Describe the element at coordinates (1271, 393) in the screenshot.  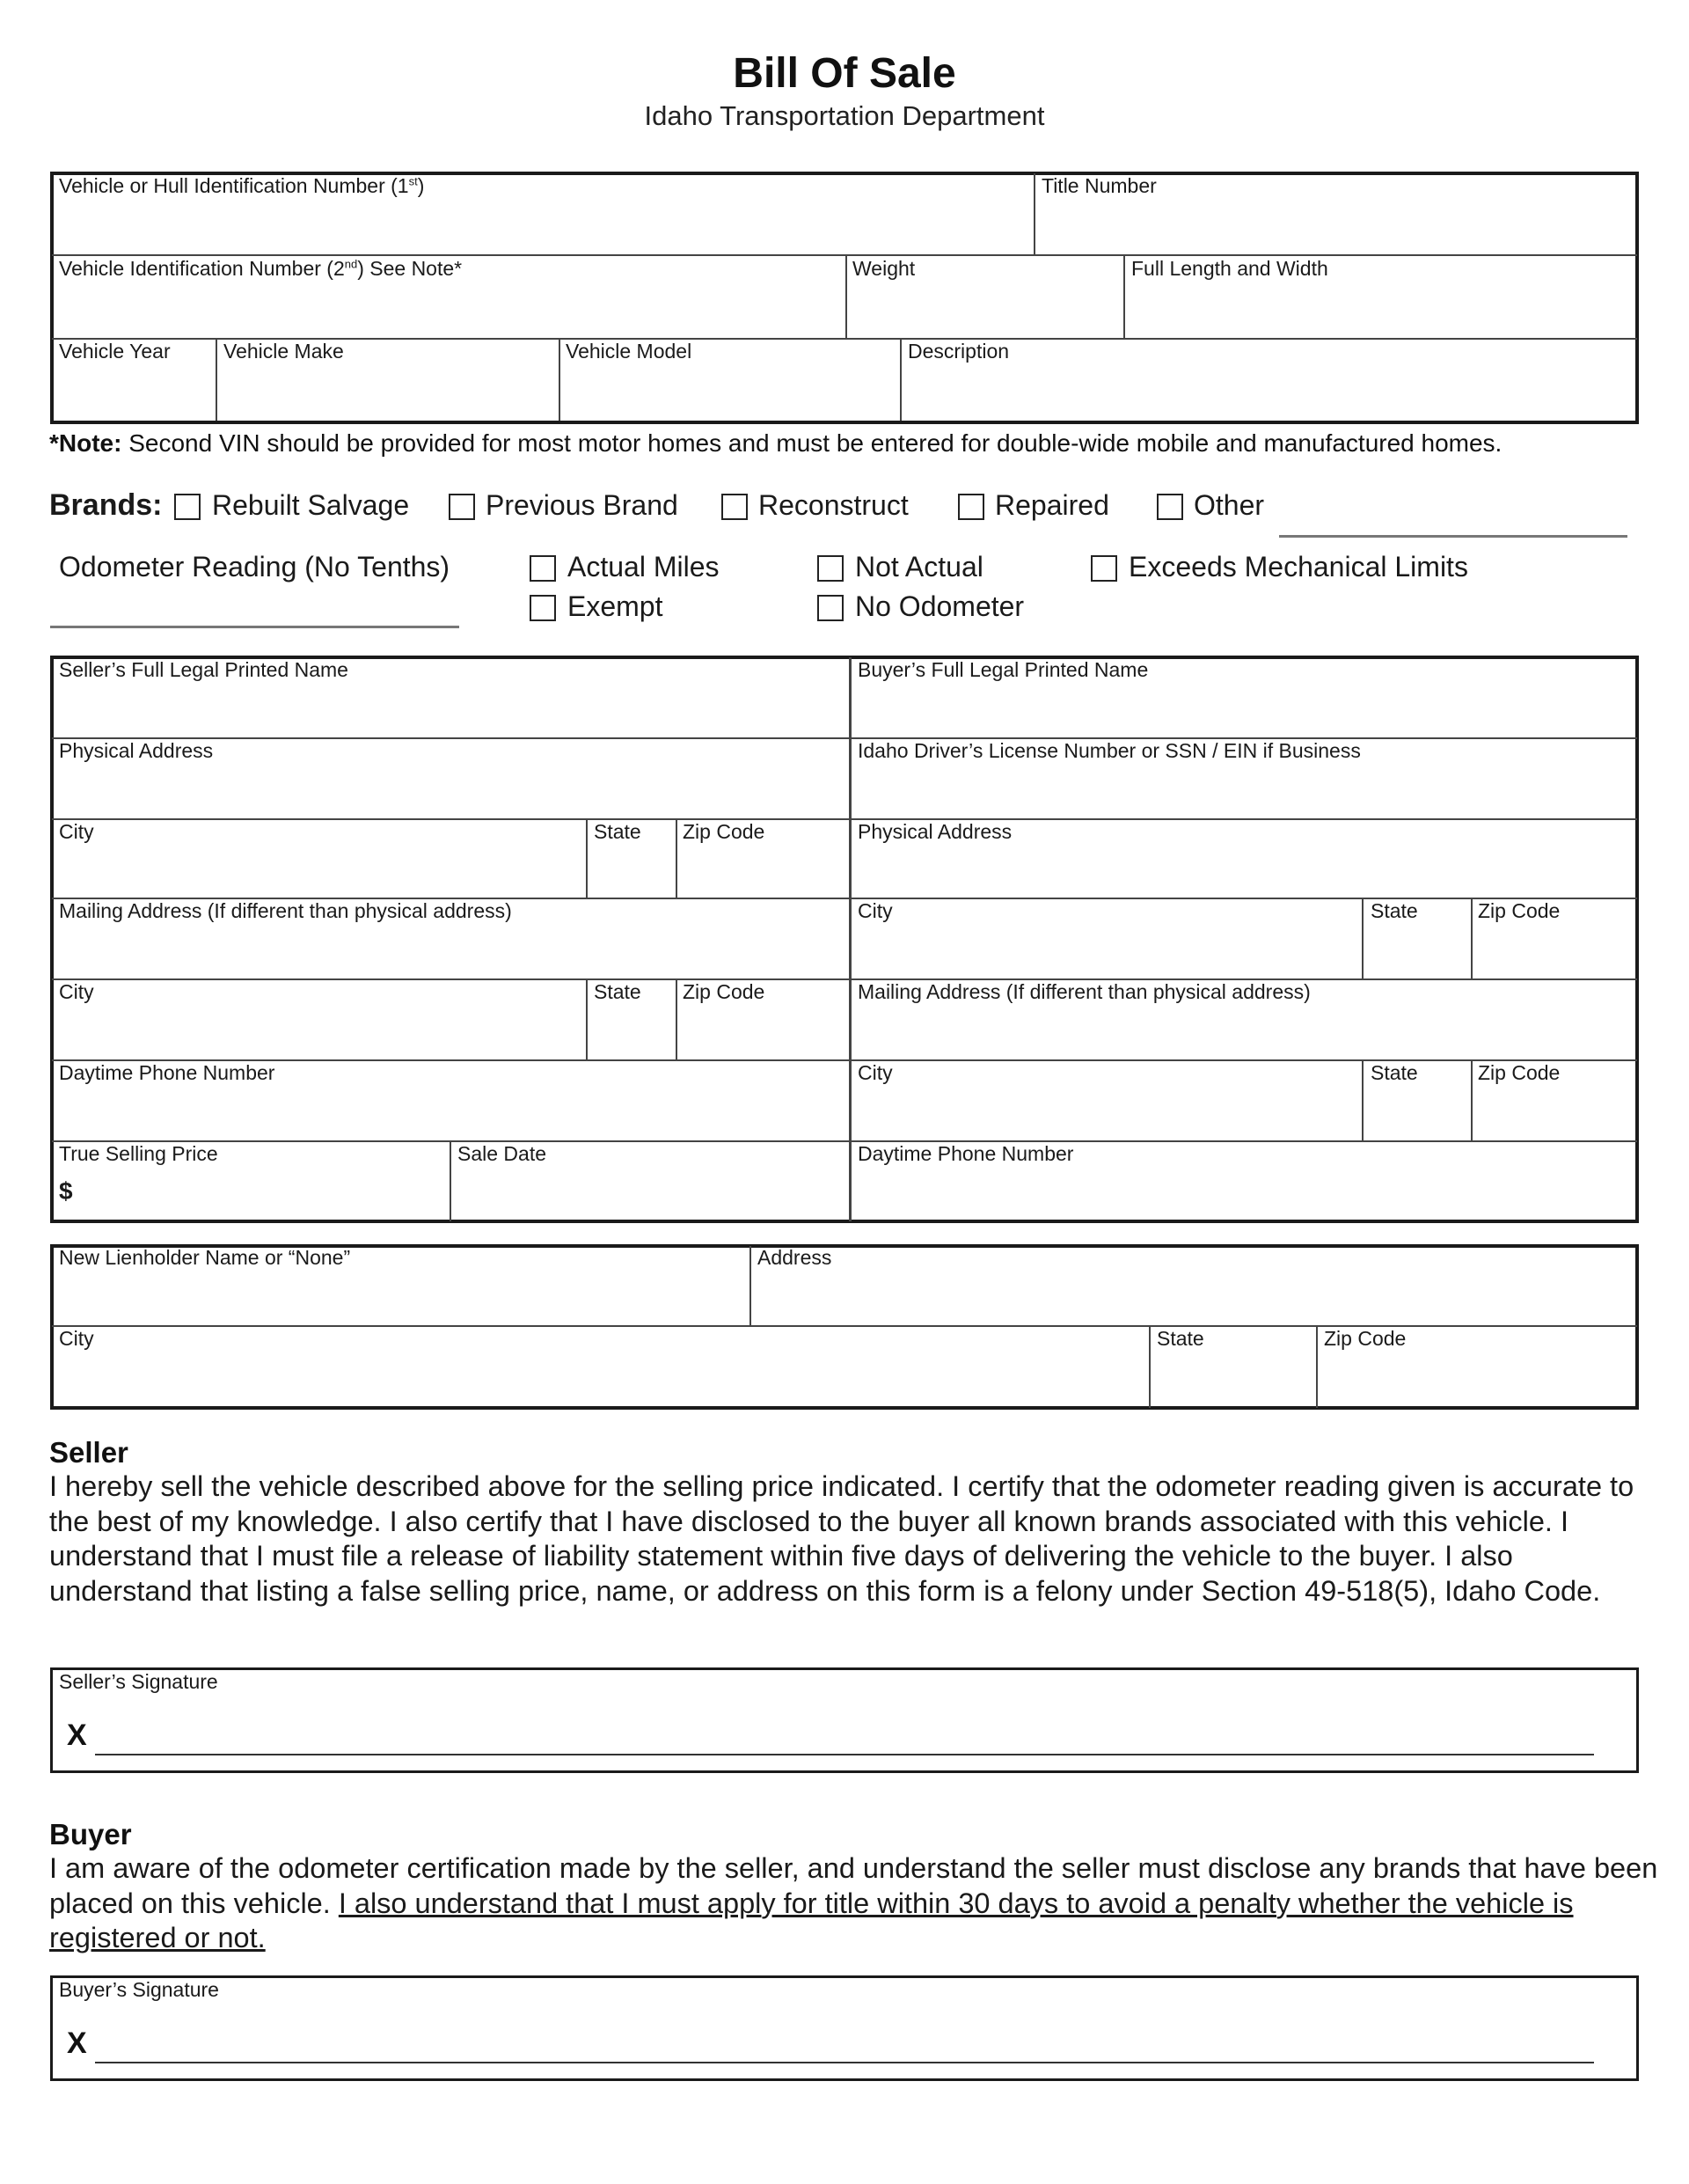
I see `description-field` at that location.